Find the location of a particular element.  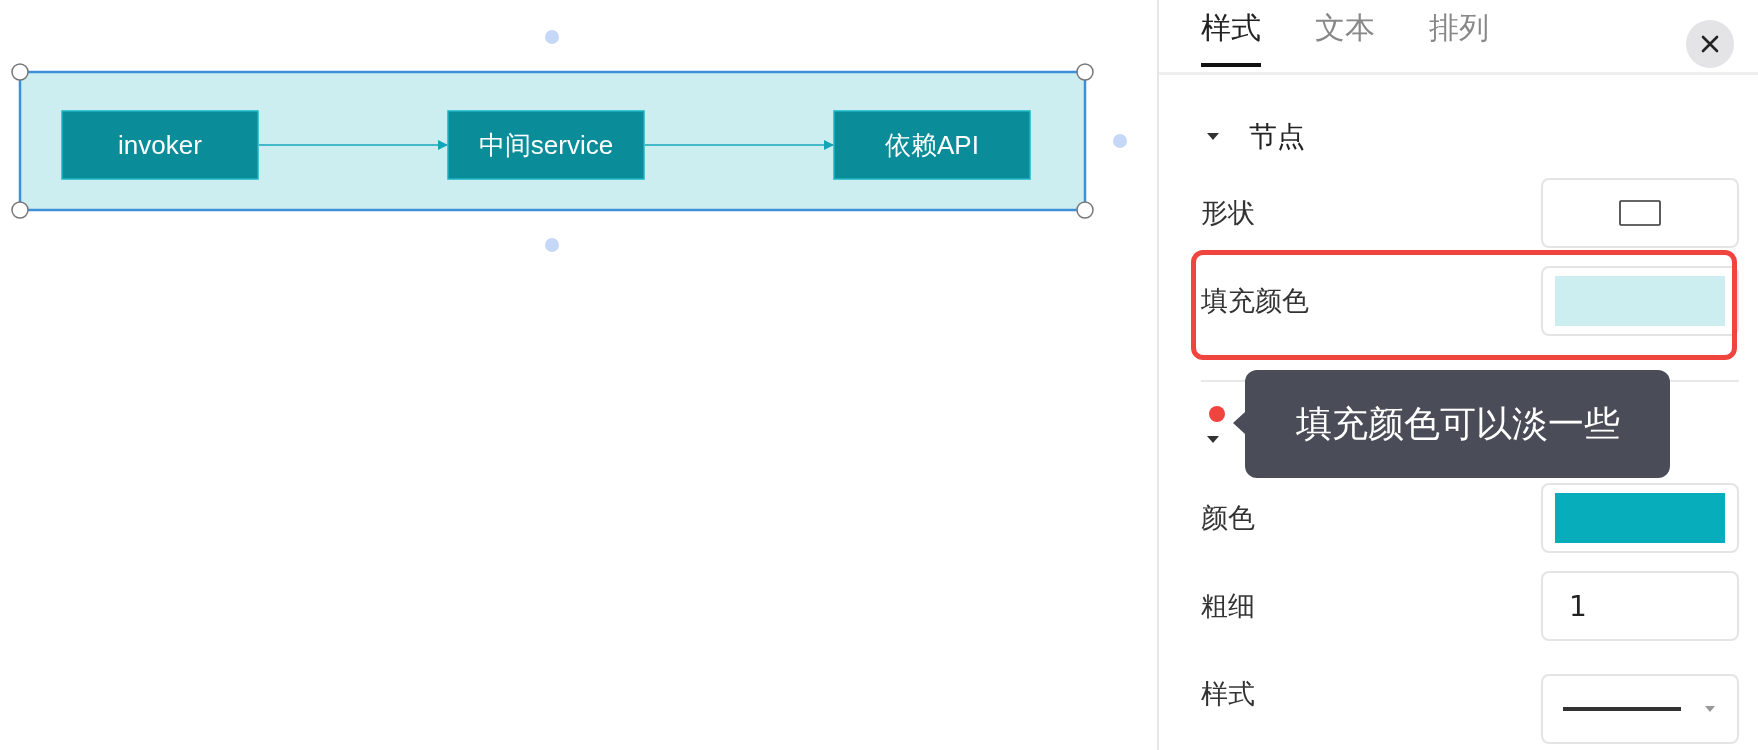

flow-node: 中间service is located at coordinates (546, 145).